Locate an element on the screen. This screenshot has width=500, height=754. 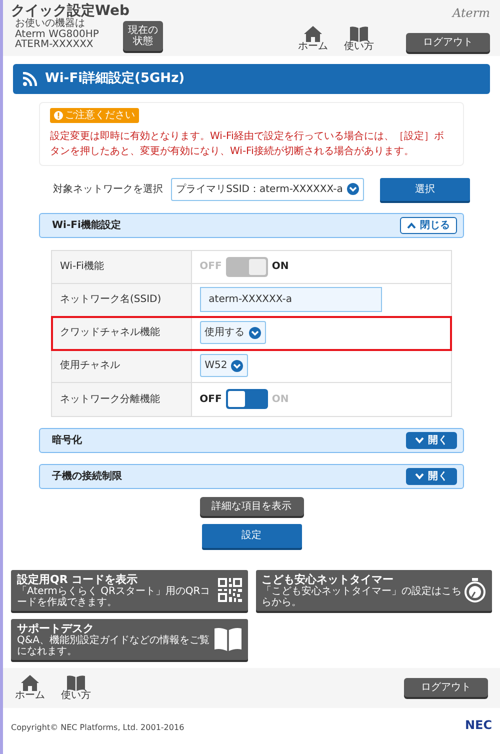
status-button: 現在の状態 is located at coordinates (142, 35).